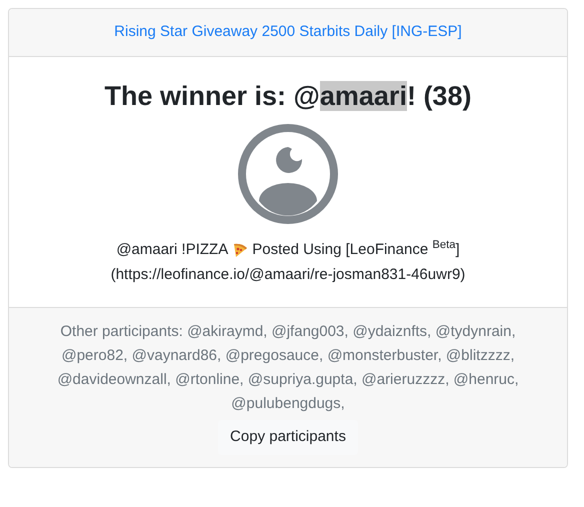 This screenshot has width=584, height=507. What do you see at coordinates (288, 96) in the screenshot?
I see `winner-heading: The winner is: @amaari! (38)` at bounding box center [288, 96].